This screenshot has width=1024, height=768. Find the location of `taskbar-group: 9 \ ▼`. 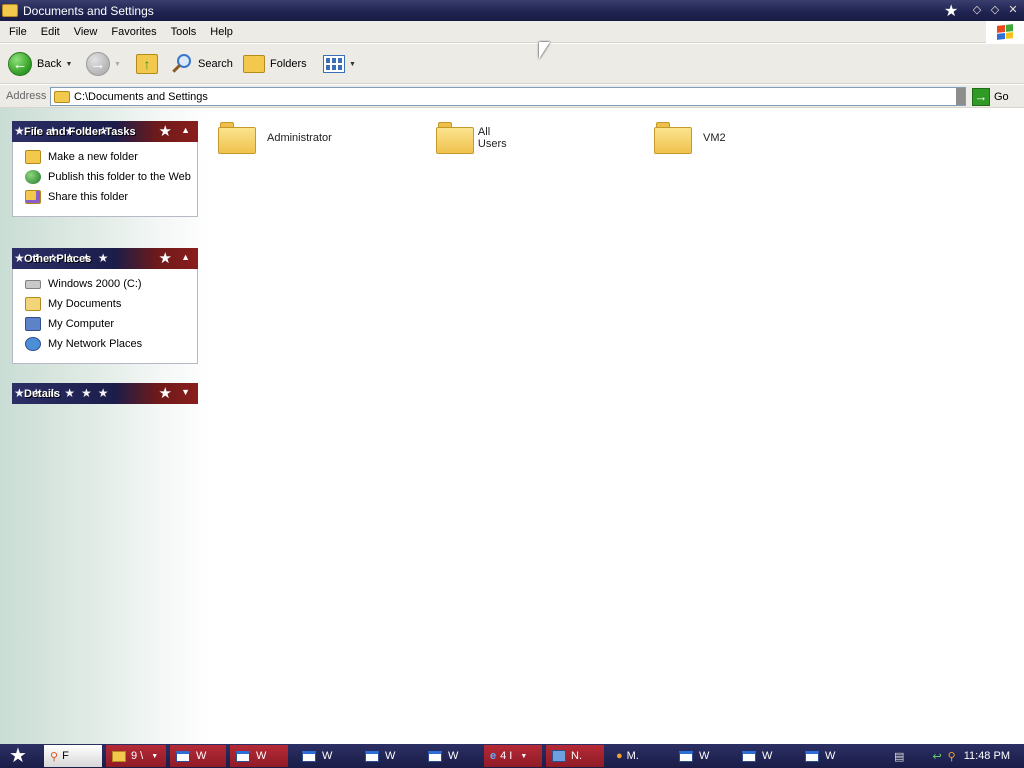

taskbar-group: 9 \ ▼ is located at coordinates (136, 756).